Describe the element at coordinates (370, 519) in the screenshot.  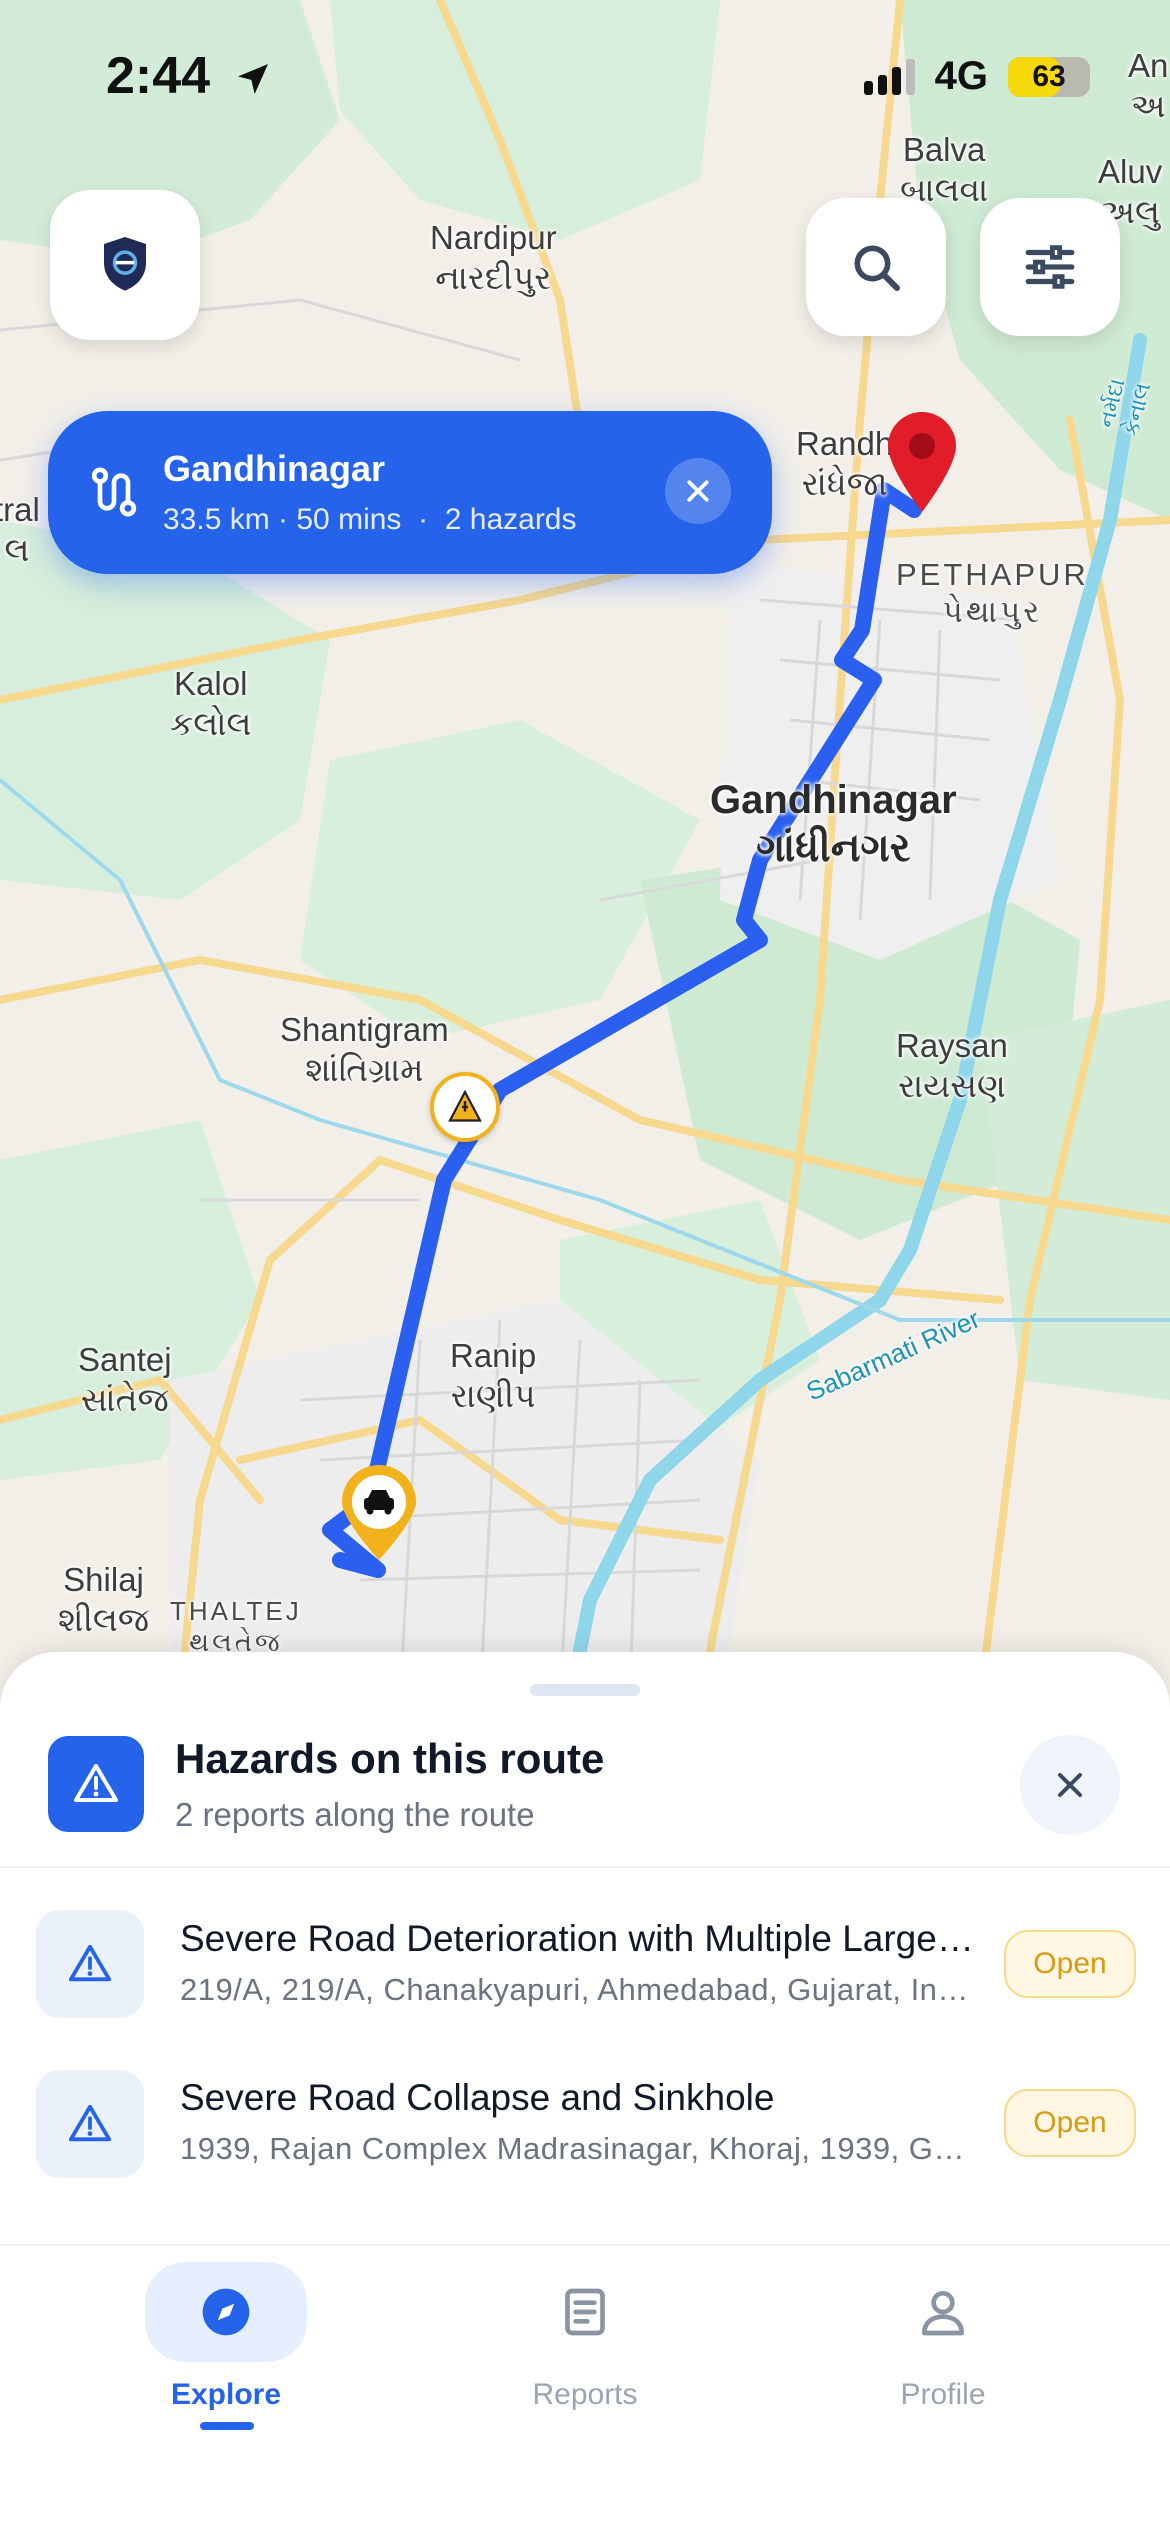
I see `route-meta: 33.5 km · 50 mins · 2 hazards` at that location.